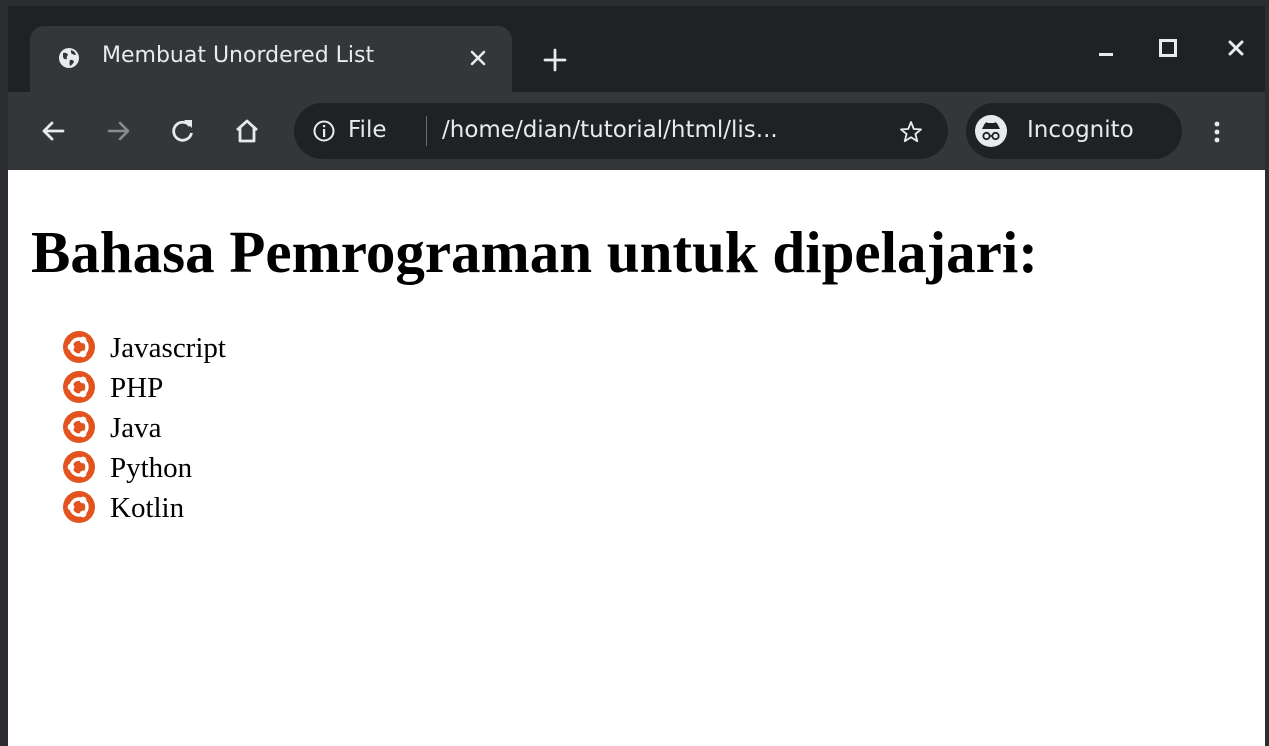 The height and width of the screenshot is (746, 1269). Describe the element at coordinates (151, 468) in the screenshot. I see `list-item-label: Python` at that location.